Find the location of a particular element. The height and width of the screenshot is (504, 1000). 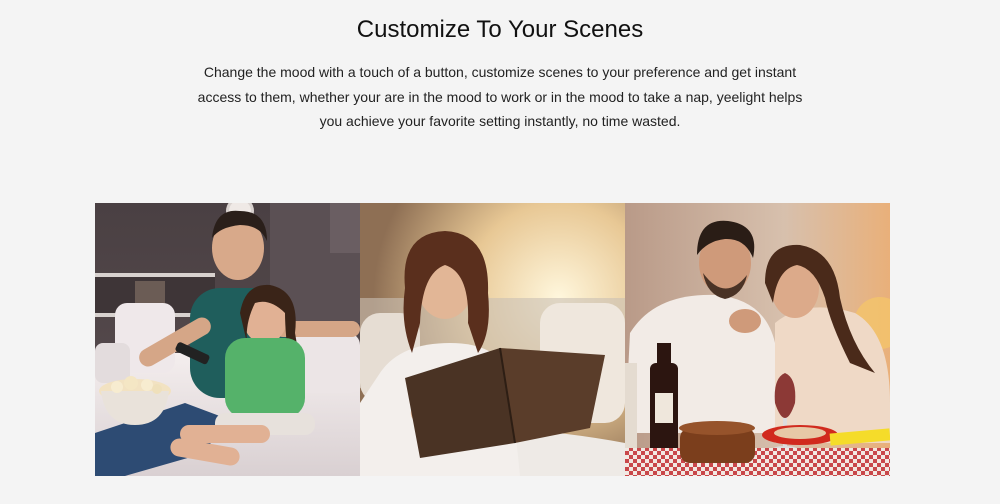

dinner-image is located at coordinates (757, 339).